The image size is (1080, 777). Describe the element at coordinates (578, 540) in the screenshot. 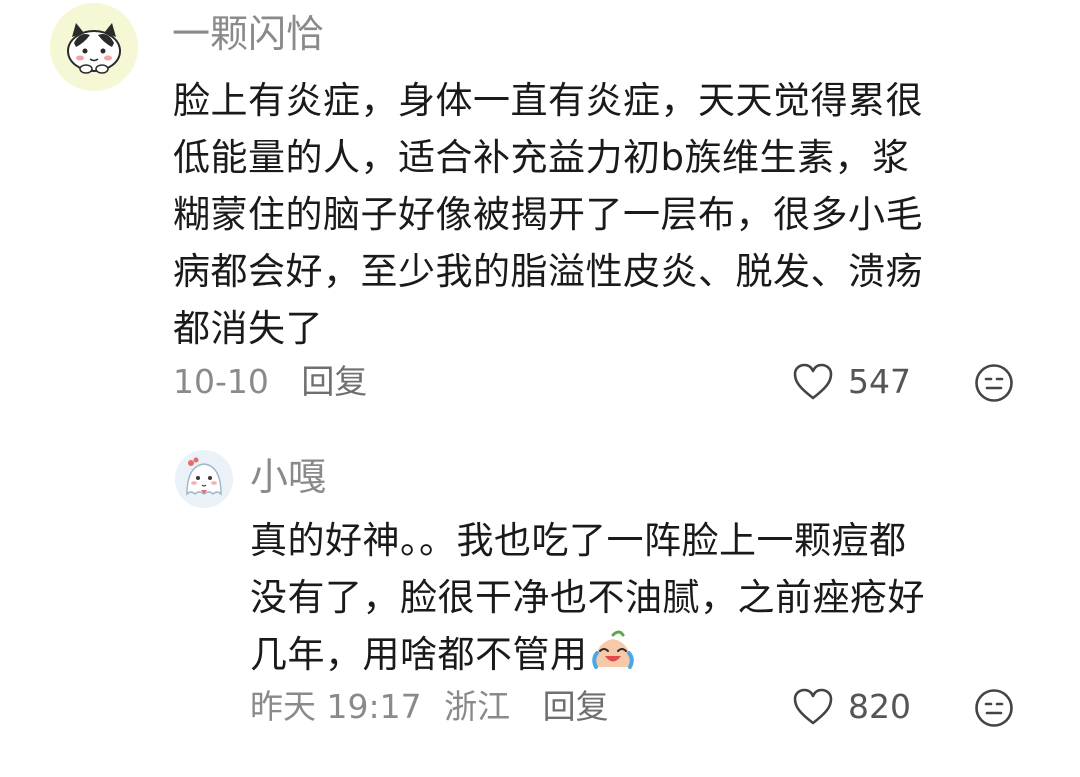

I see `comment-line: 真的好神。。我也吃了一阵脸上一颗痘都` at that location.